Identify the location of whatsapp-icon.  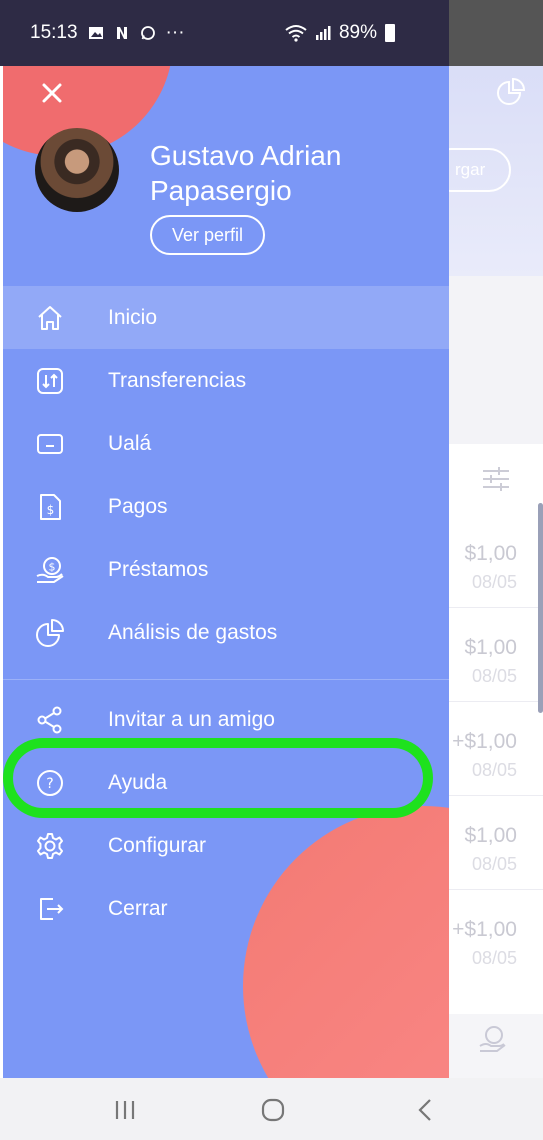
(147, 33).